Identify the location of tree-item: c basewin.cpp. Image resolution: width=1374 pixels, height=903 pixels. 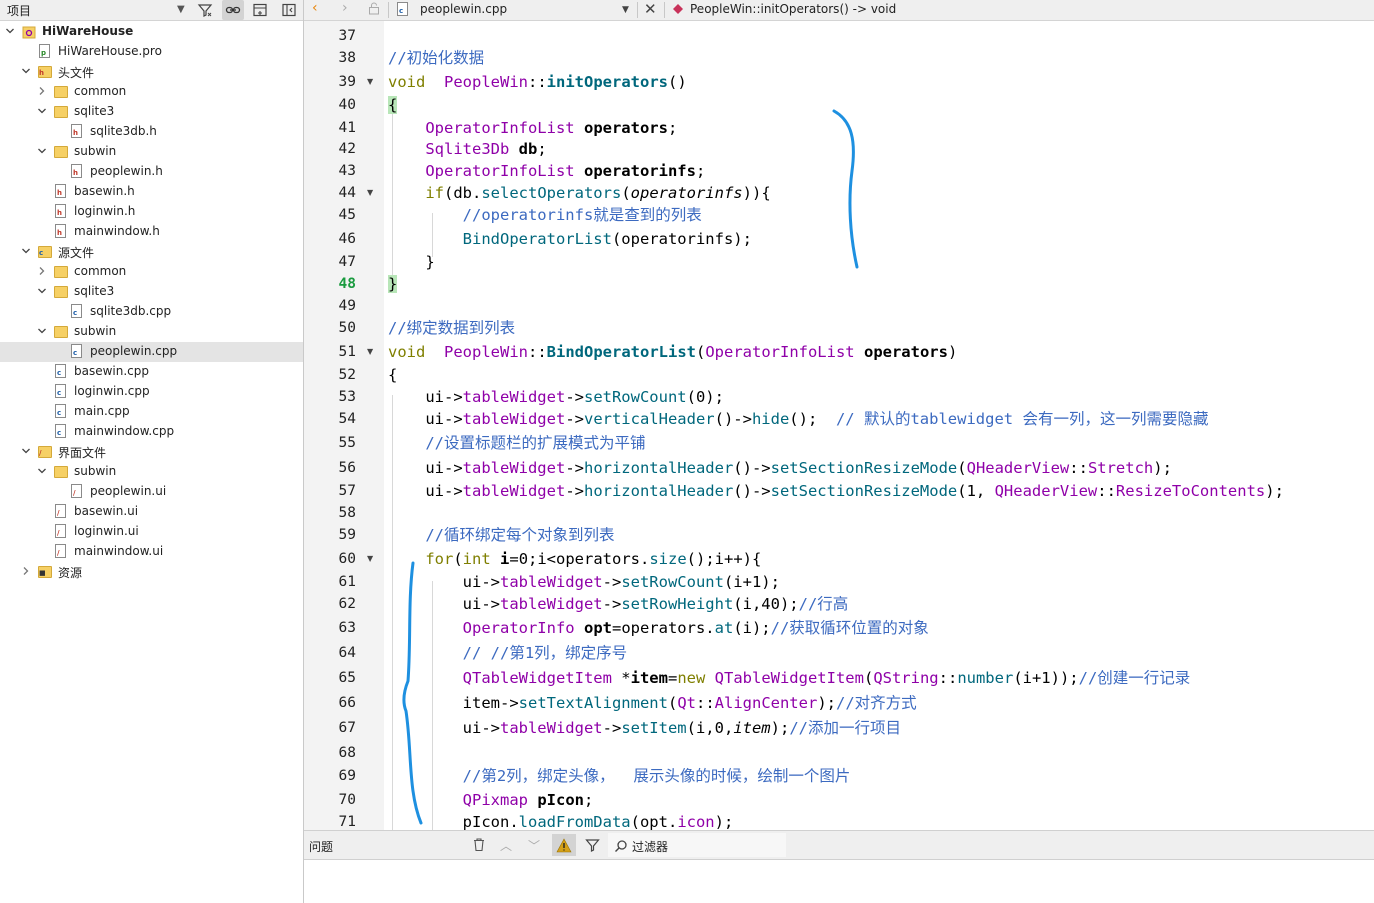
(151, 372).